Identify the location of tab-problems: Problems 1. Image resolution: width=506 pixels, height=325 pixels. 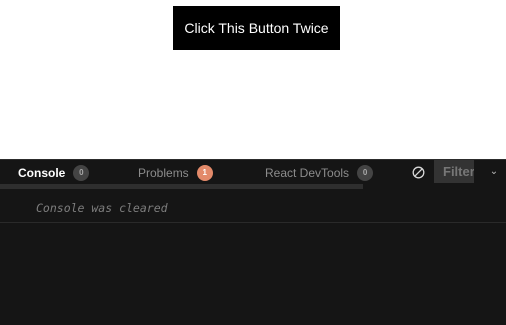
(175, 172).